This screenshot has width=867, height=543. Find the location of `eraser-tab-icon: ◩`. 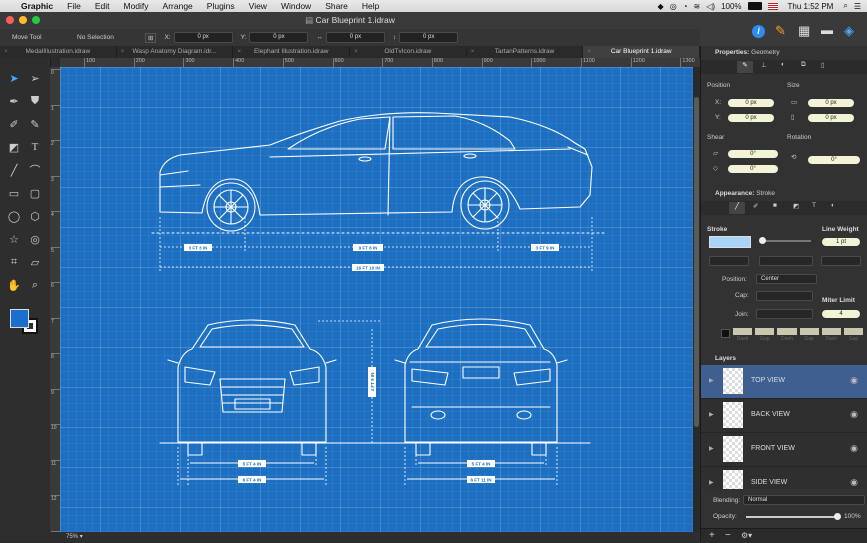

eraser-tab-icon: ◩ is located at coordinates (796, 206).